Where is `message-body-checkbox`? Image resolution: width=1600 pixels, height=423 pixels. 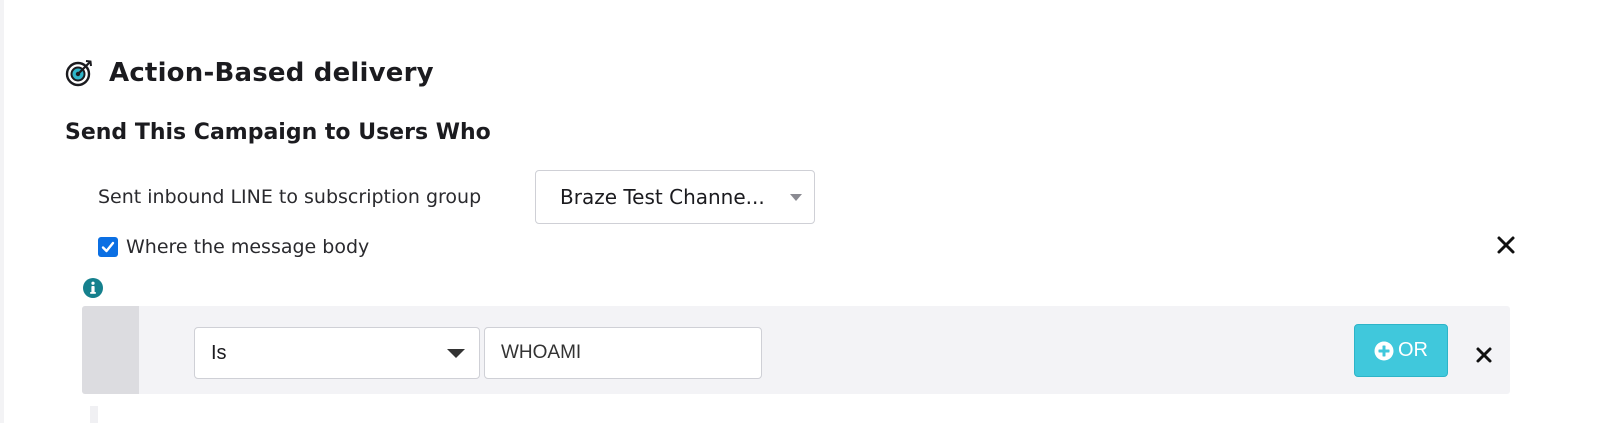 message-body-checkbox is located at coordinates (108, 247).